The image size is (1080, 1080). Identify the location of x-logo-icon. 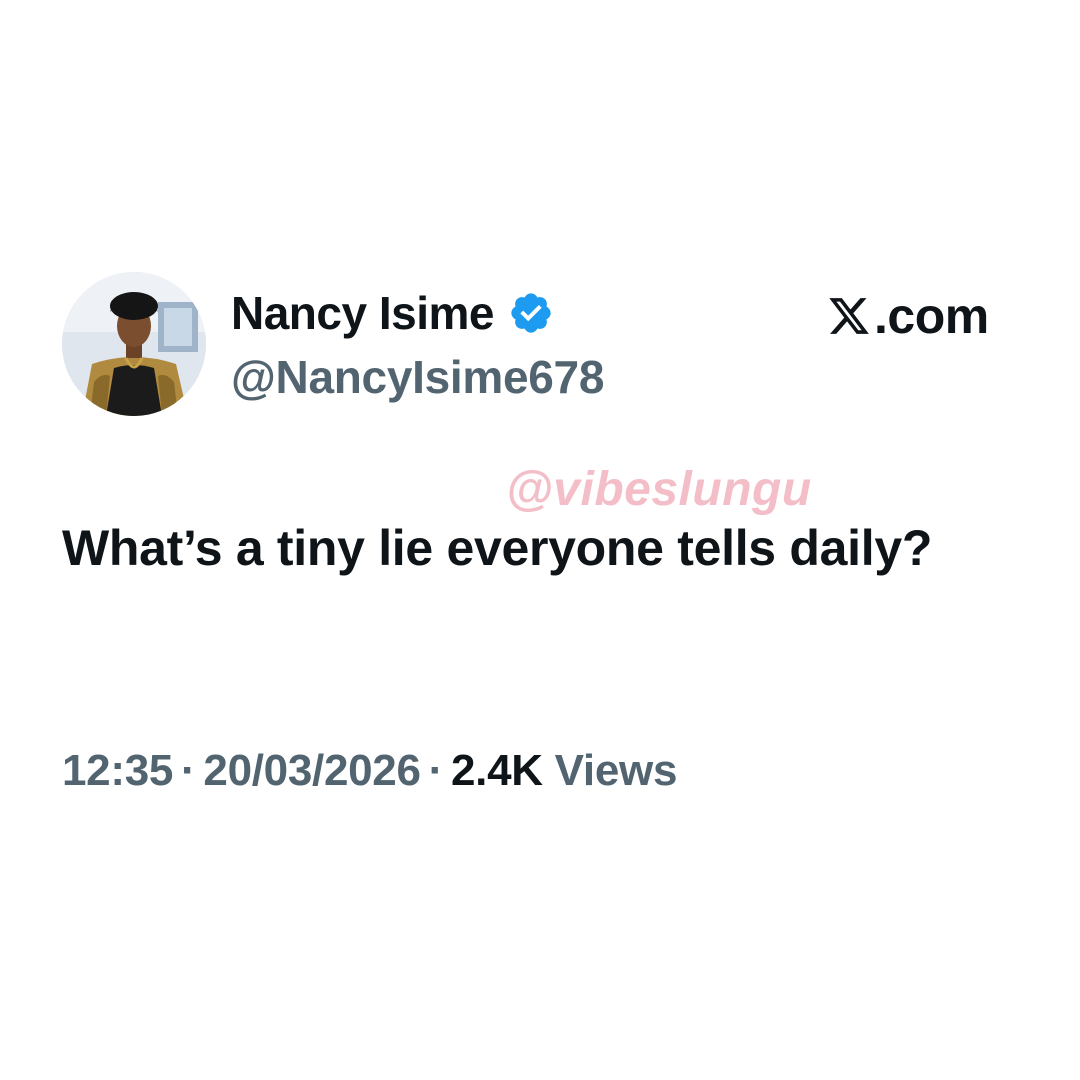
(849, 316).